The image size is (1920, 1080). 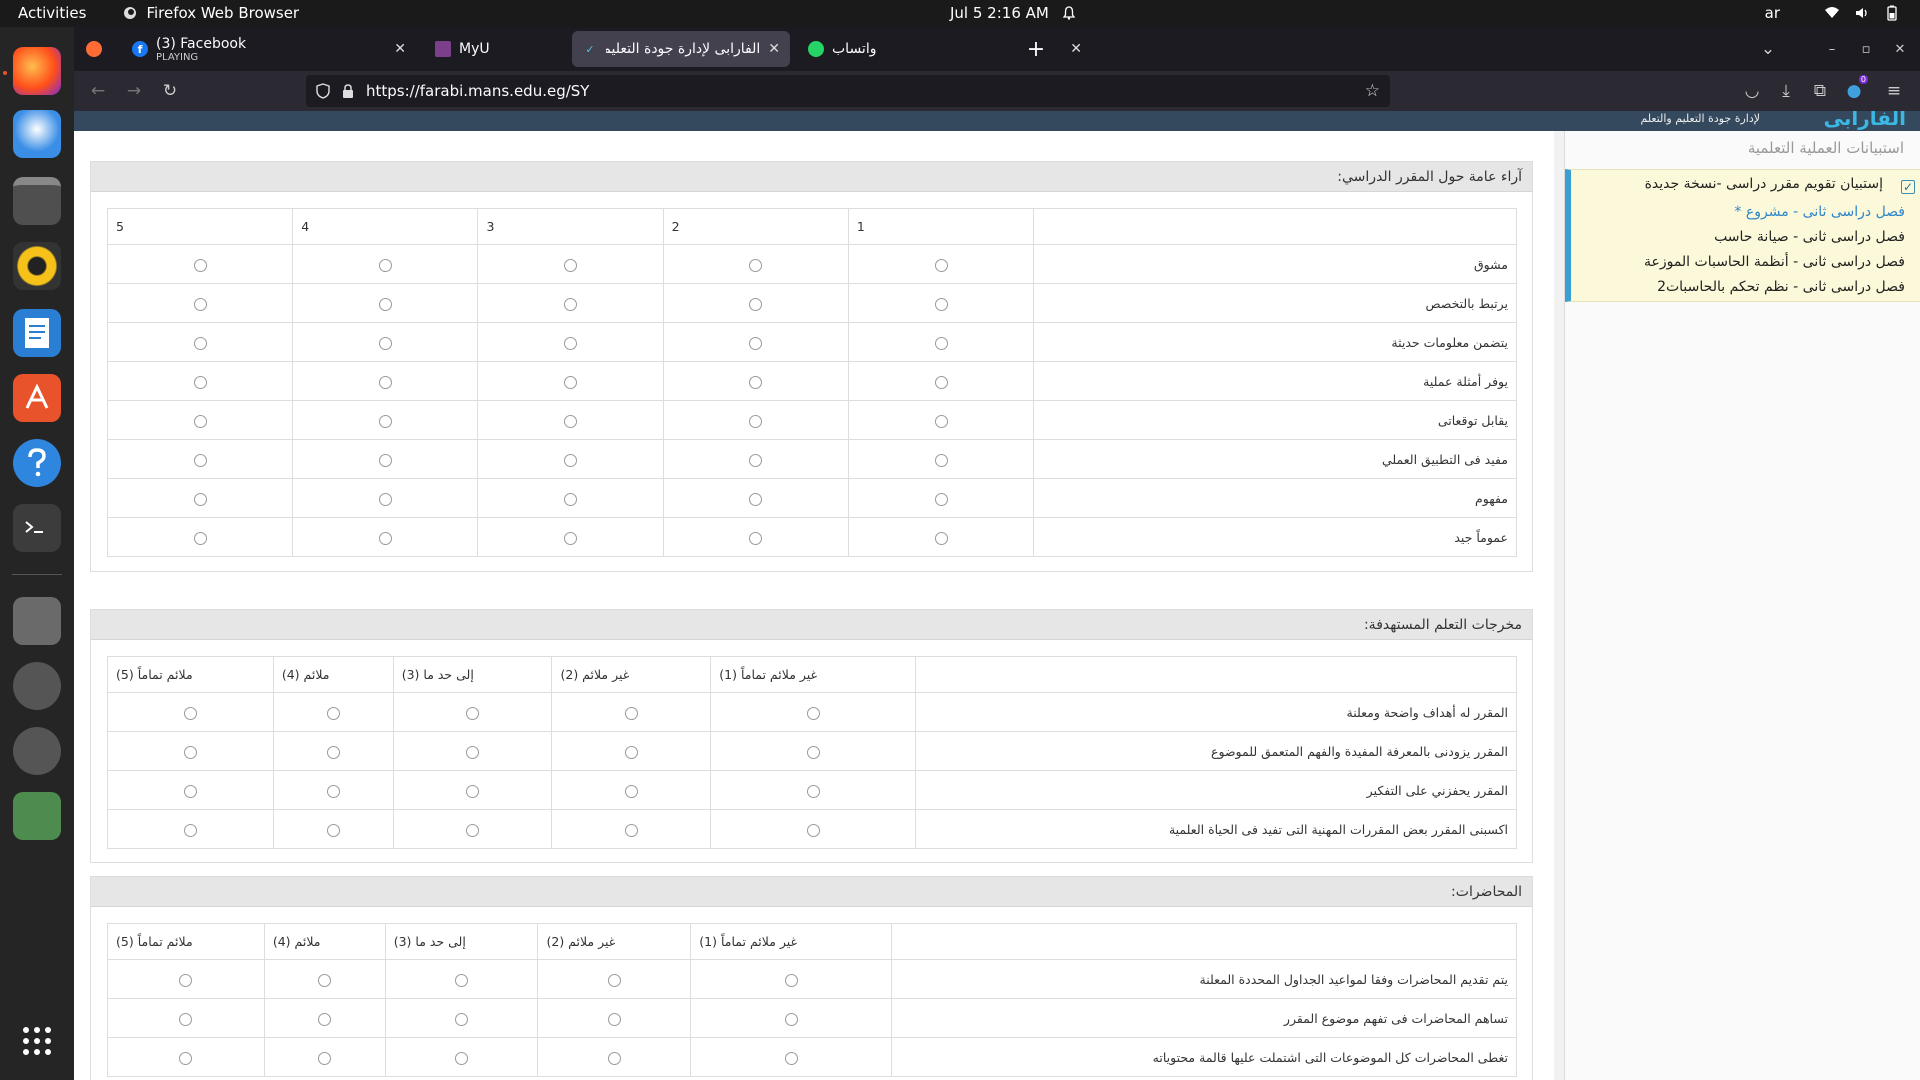 I want to click on extensions-icon: ⧉, so click(x=1820, y=91).